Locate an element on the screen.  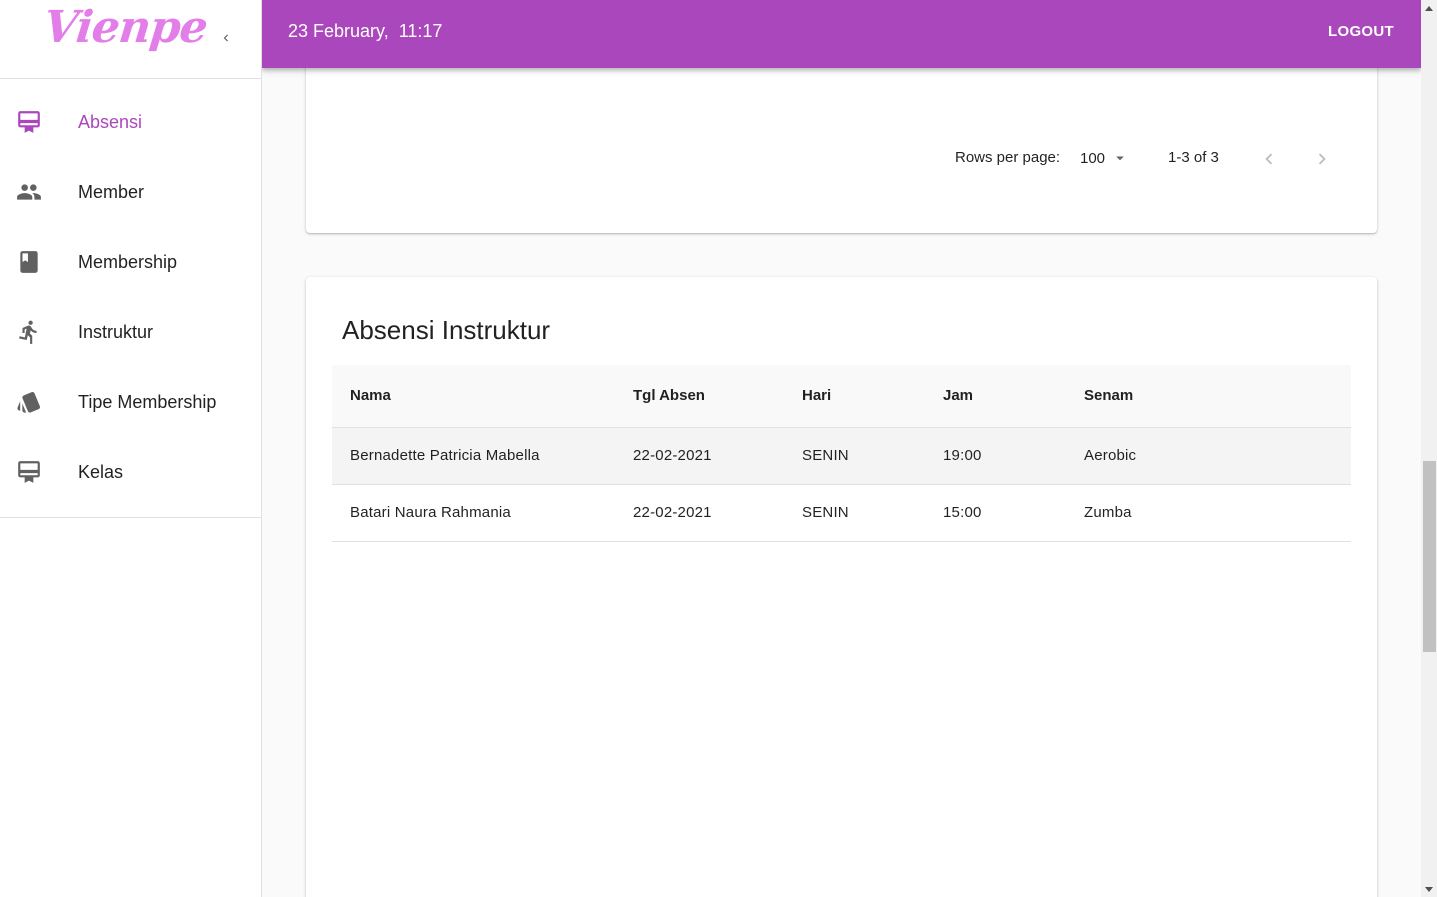
sidebar-item-label: Membership is located at coordinates (128, 261).